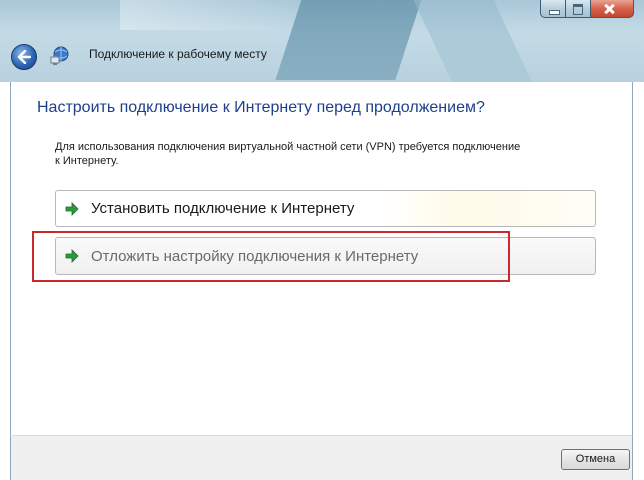 This screenshot has width=644, height=480. What do you see at coordinates (178, 54) in the screenshot?
I see `window-title: Подключение к рабочему месту` at bounding box center [178, 54].